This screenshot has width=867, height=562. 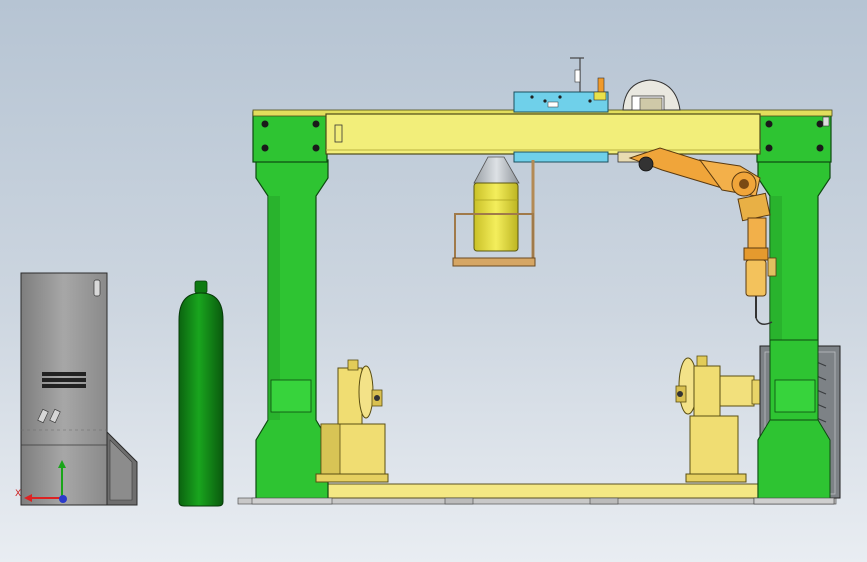 What do you see at coordinates (201, 393) in the screenshot?
I see `gas-cylinder` at bounding box center [201, 393].